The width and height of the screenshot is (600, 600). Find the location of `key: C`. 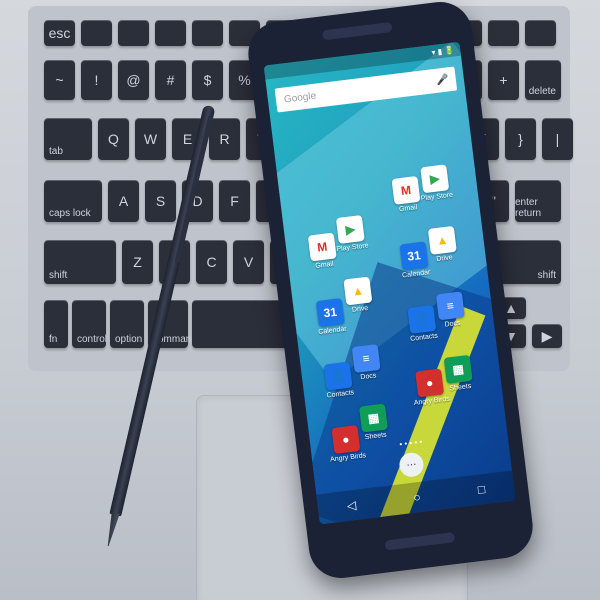

key: C is located at coordinates (211, 262).